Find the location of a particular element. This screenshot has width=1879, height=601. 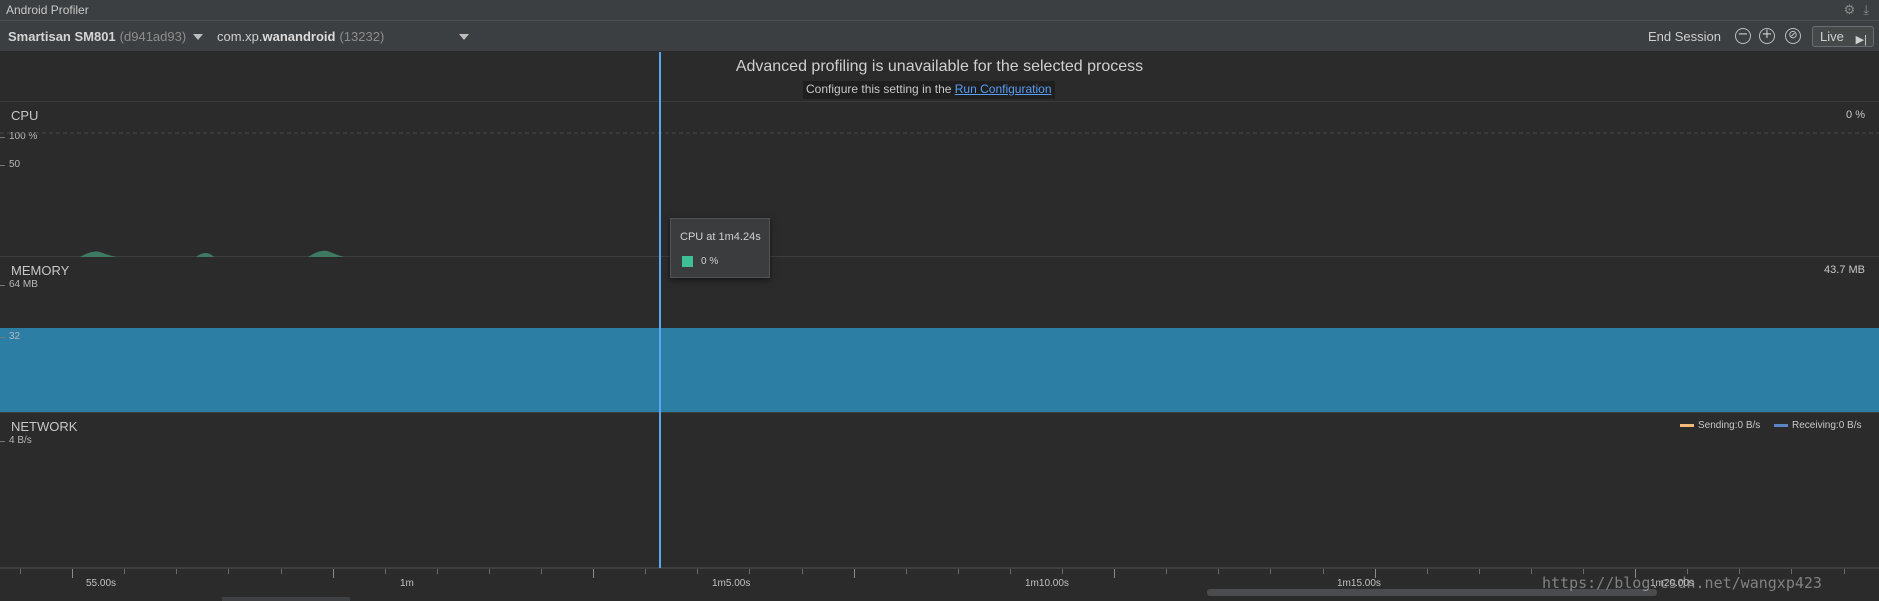

device-name: Smartisan SM801 is located at coordinates (62, 36).